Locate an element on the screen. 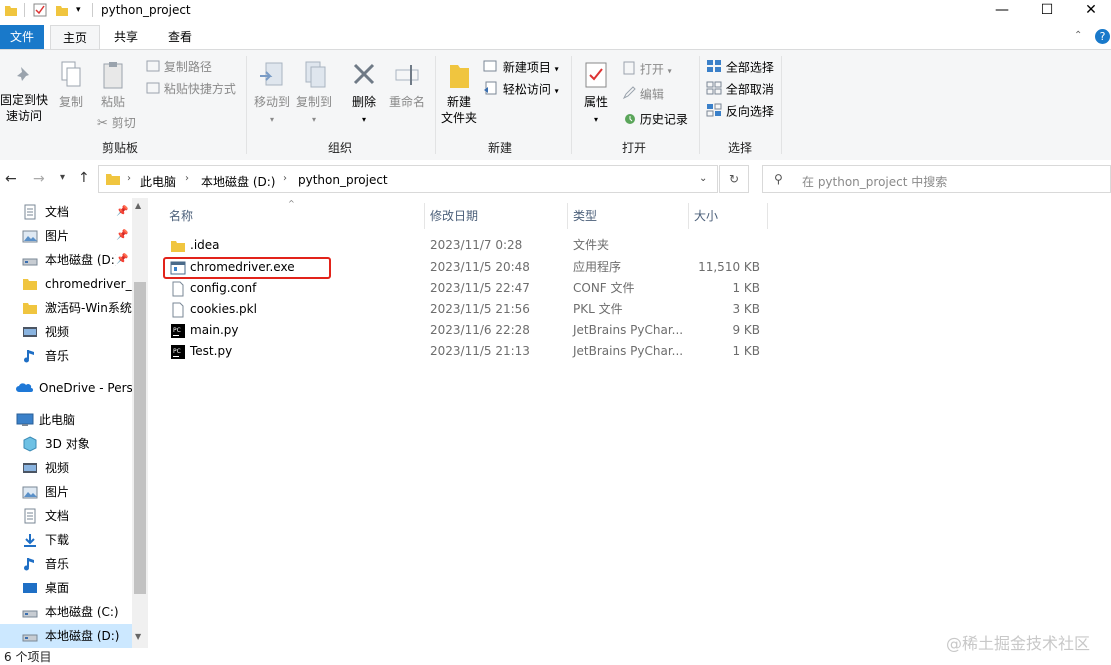 The height and width of the screenshot is (665, 1111). select-all-button: 全部选择 is located at coordinates (740, 68).